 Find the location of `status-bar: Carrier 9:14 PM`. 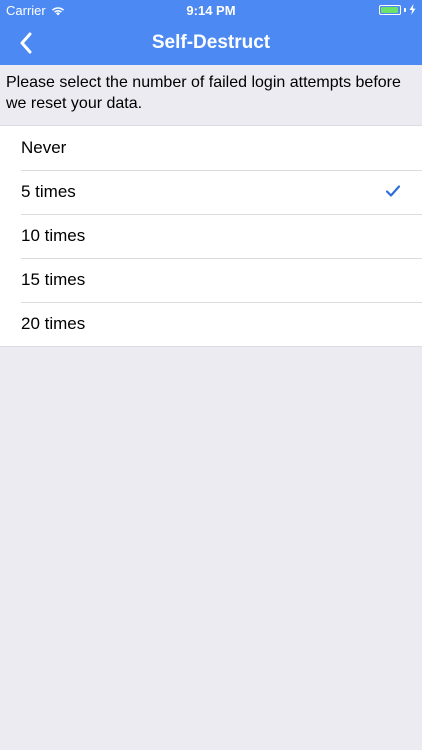

status-bar: Carrier 9:14 PM is located at coordinates (211, 10).